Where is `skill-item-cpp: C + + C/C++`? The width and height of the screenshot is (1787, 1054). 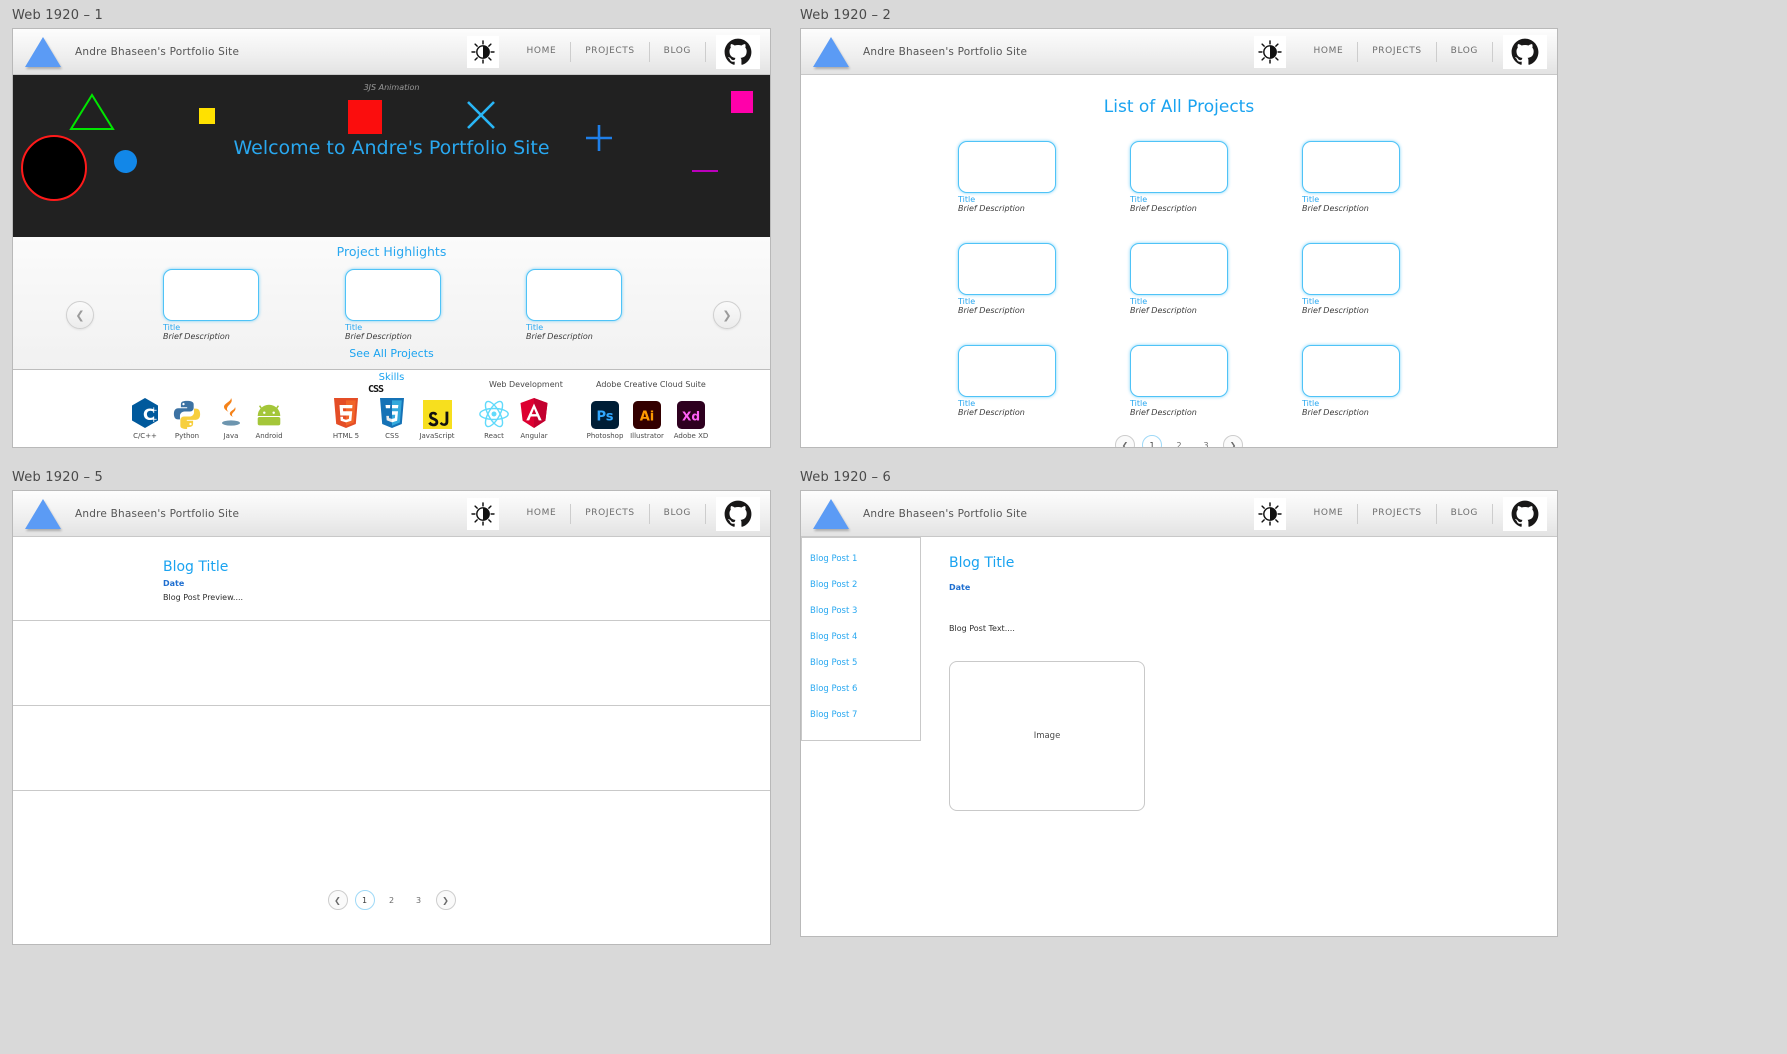
skill-item-cpp: C + + C/C++ is located at coordinates (145, 417).